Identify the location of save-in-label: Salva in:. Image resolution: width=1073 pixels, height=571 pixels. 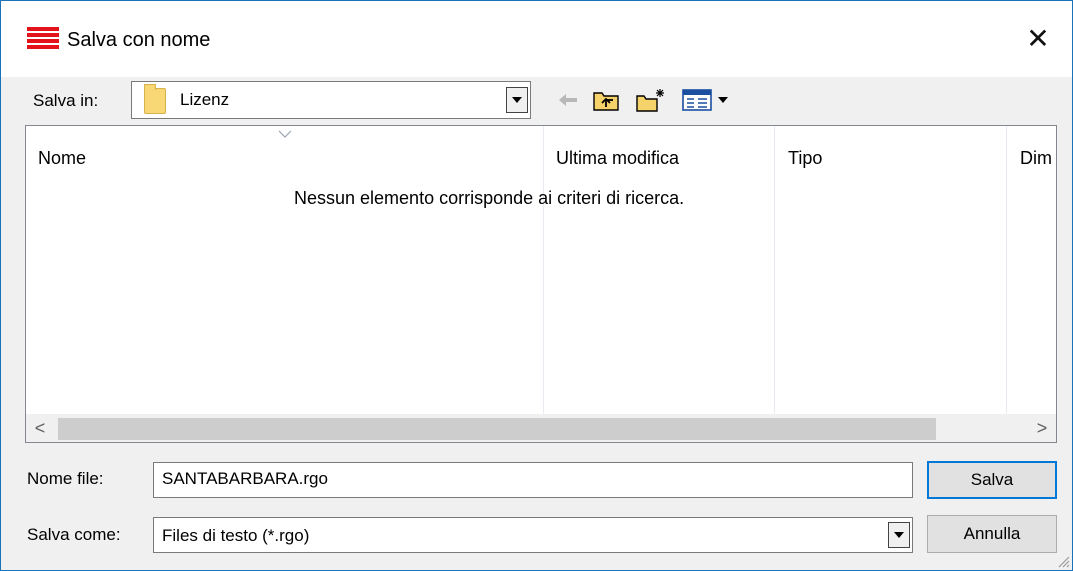
(66, 100).